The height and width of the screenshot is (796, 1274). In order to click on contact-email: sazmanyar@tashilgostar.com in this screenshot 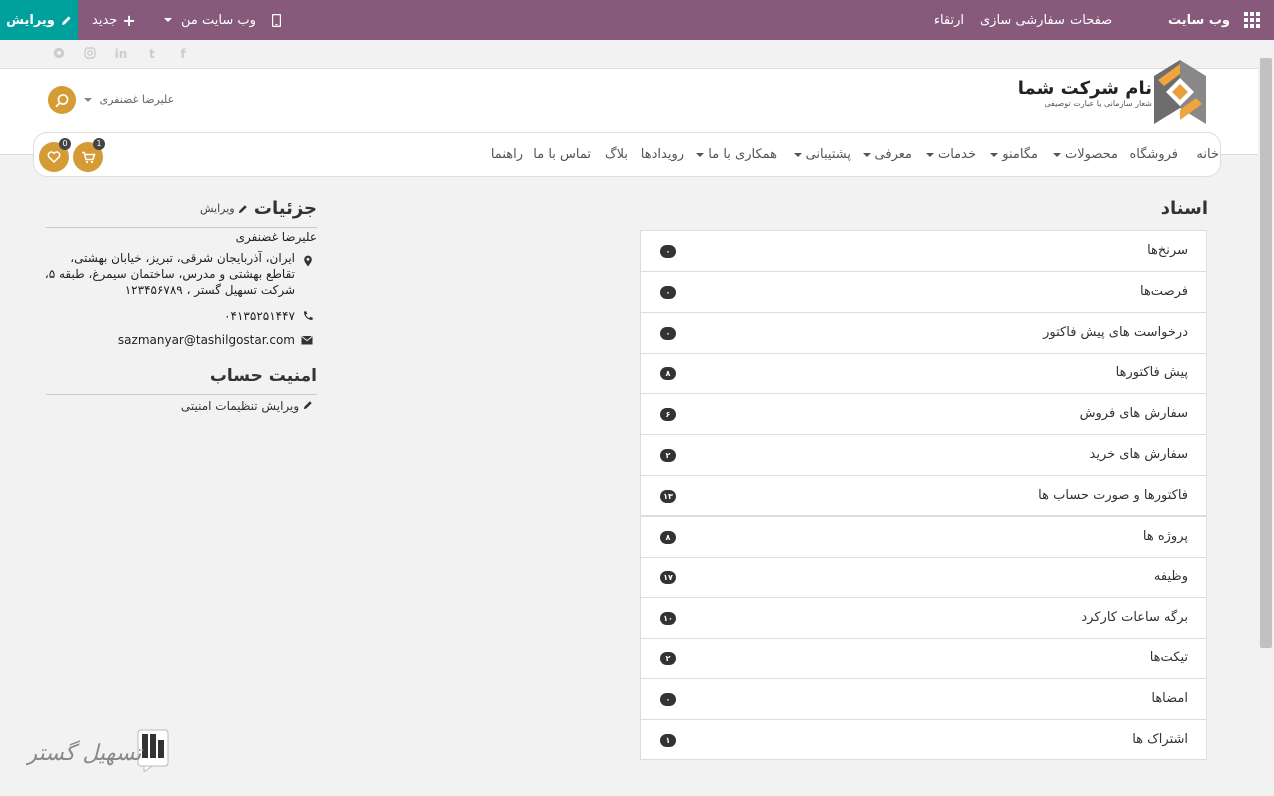, I will do `click(197, 340)`.